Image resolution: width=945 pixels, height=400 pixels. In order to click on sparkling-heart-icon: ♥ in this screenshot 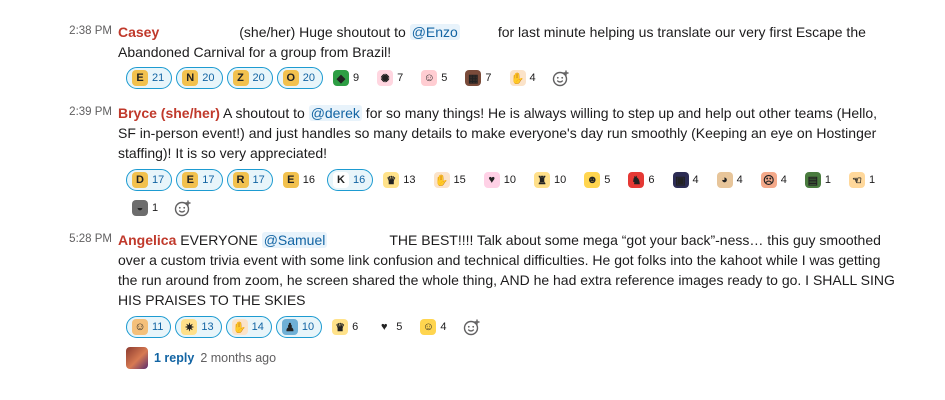, I will do `click(491, 180)`.